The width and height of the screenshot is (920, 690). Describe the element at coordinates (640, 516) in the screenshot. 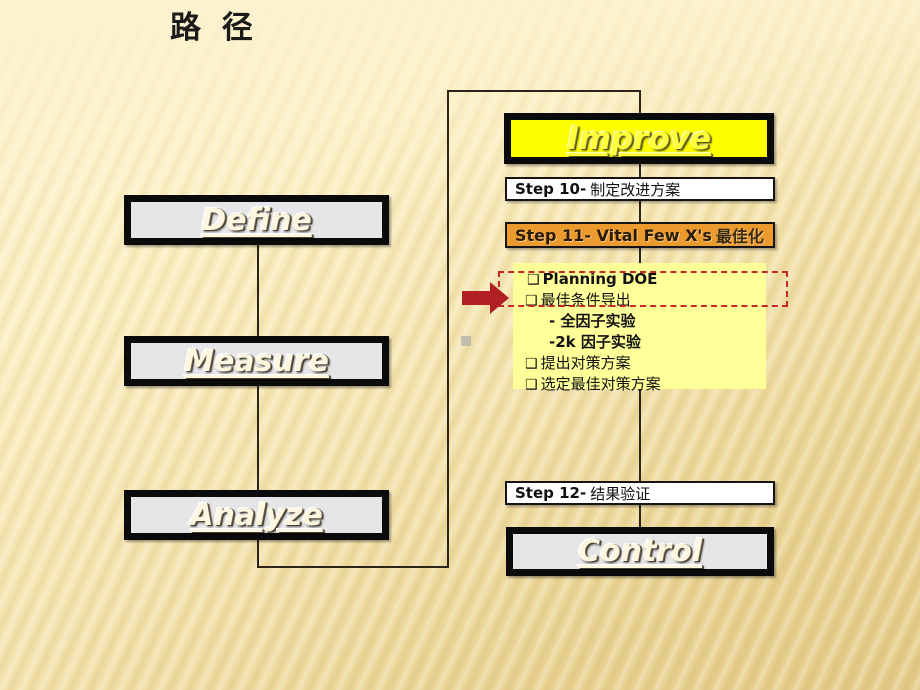

I see `connector-step12-control` at that location.